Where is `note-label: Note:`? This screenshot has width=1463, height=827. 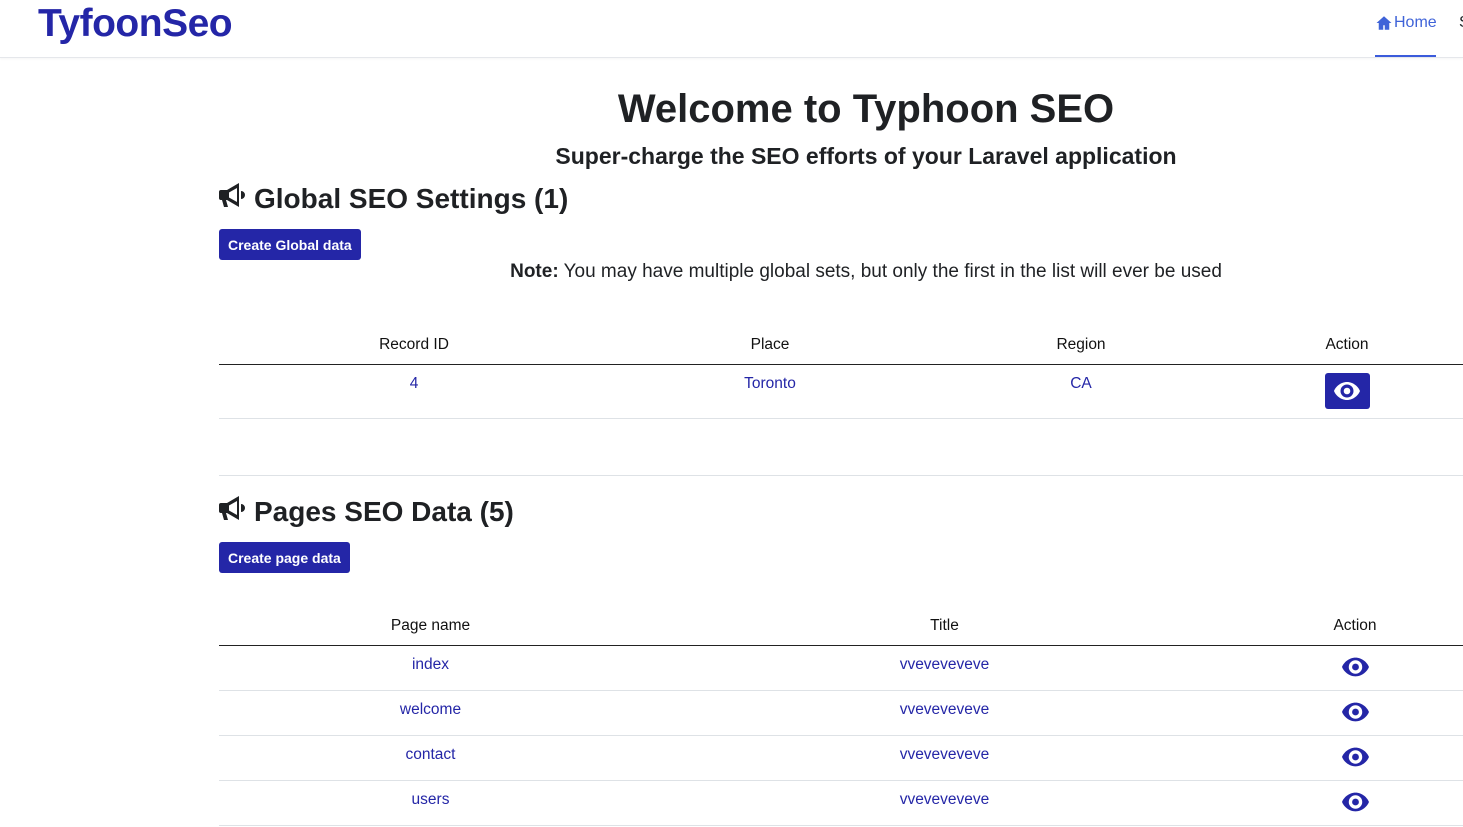 note-label: Note: is located at coordinates (534, 271).